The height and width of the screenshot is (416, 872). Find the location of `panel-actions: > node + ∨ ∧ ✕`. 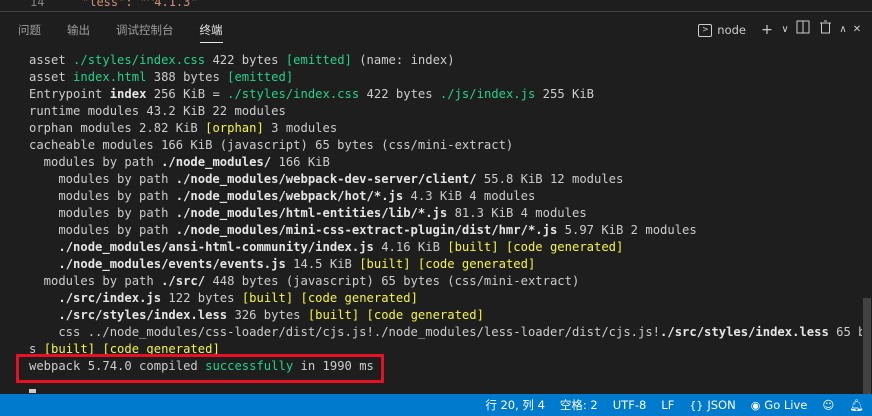

panel-actions: > node + ∨ ∧ ✕ is located at coordinates (781, 30).